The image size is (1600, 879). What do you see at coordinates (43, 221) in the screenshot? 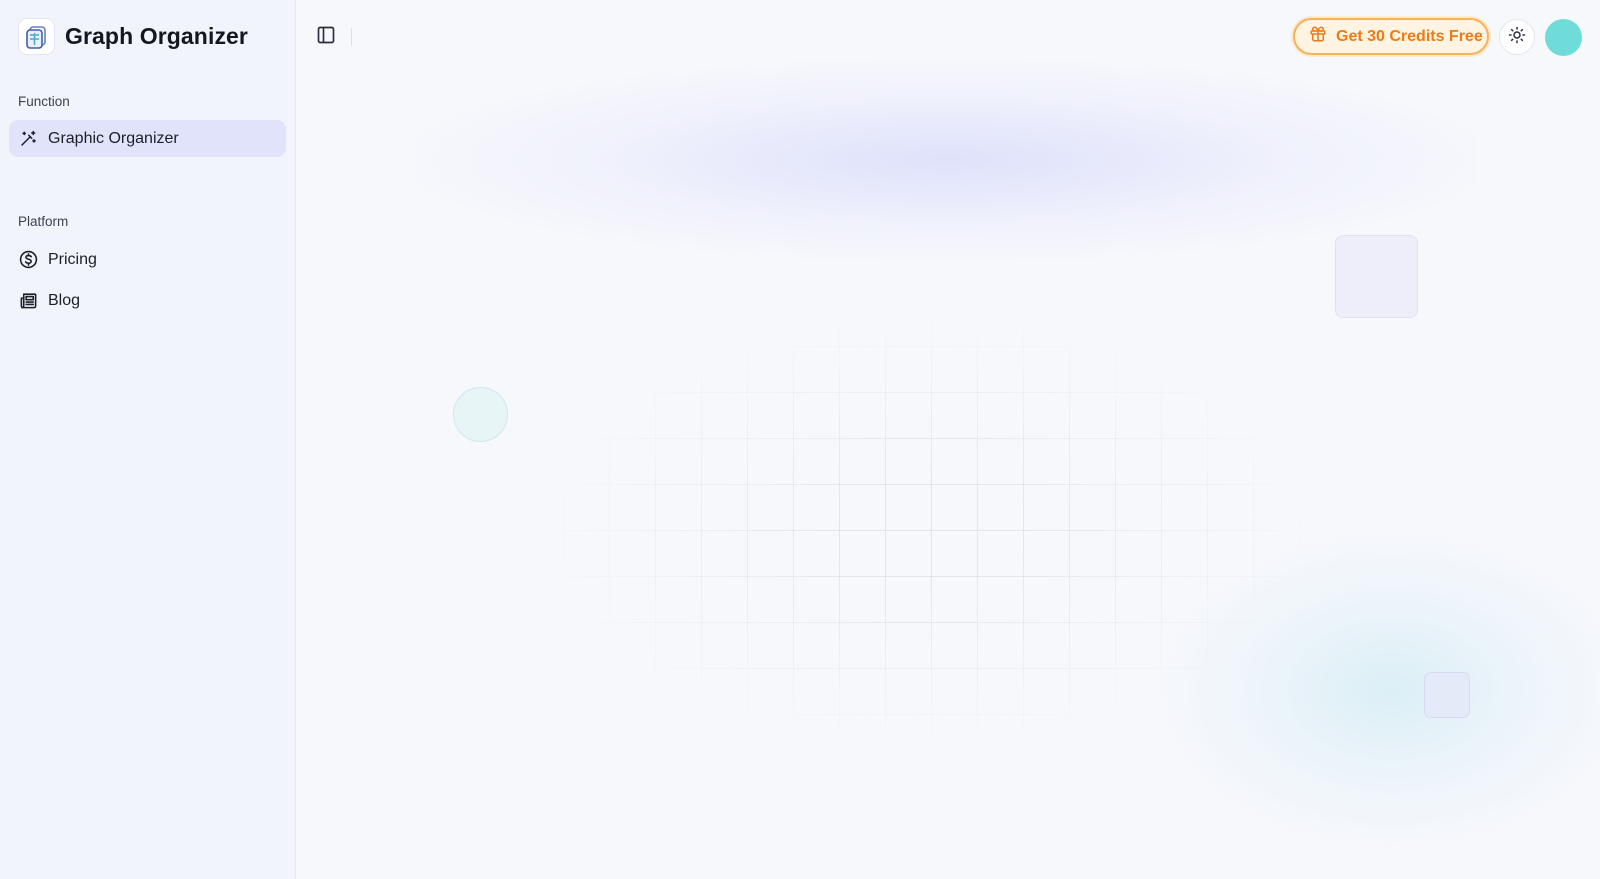
I see `section-label-platform: Platform` at bounding box center [43, 221].